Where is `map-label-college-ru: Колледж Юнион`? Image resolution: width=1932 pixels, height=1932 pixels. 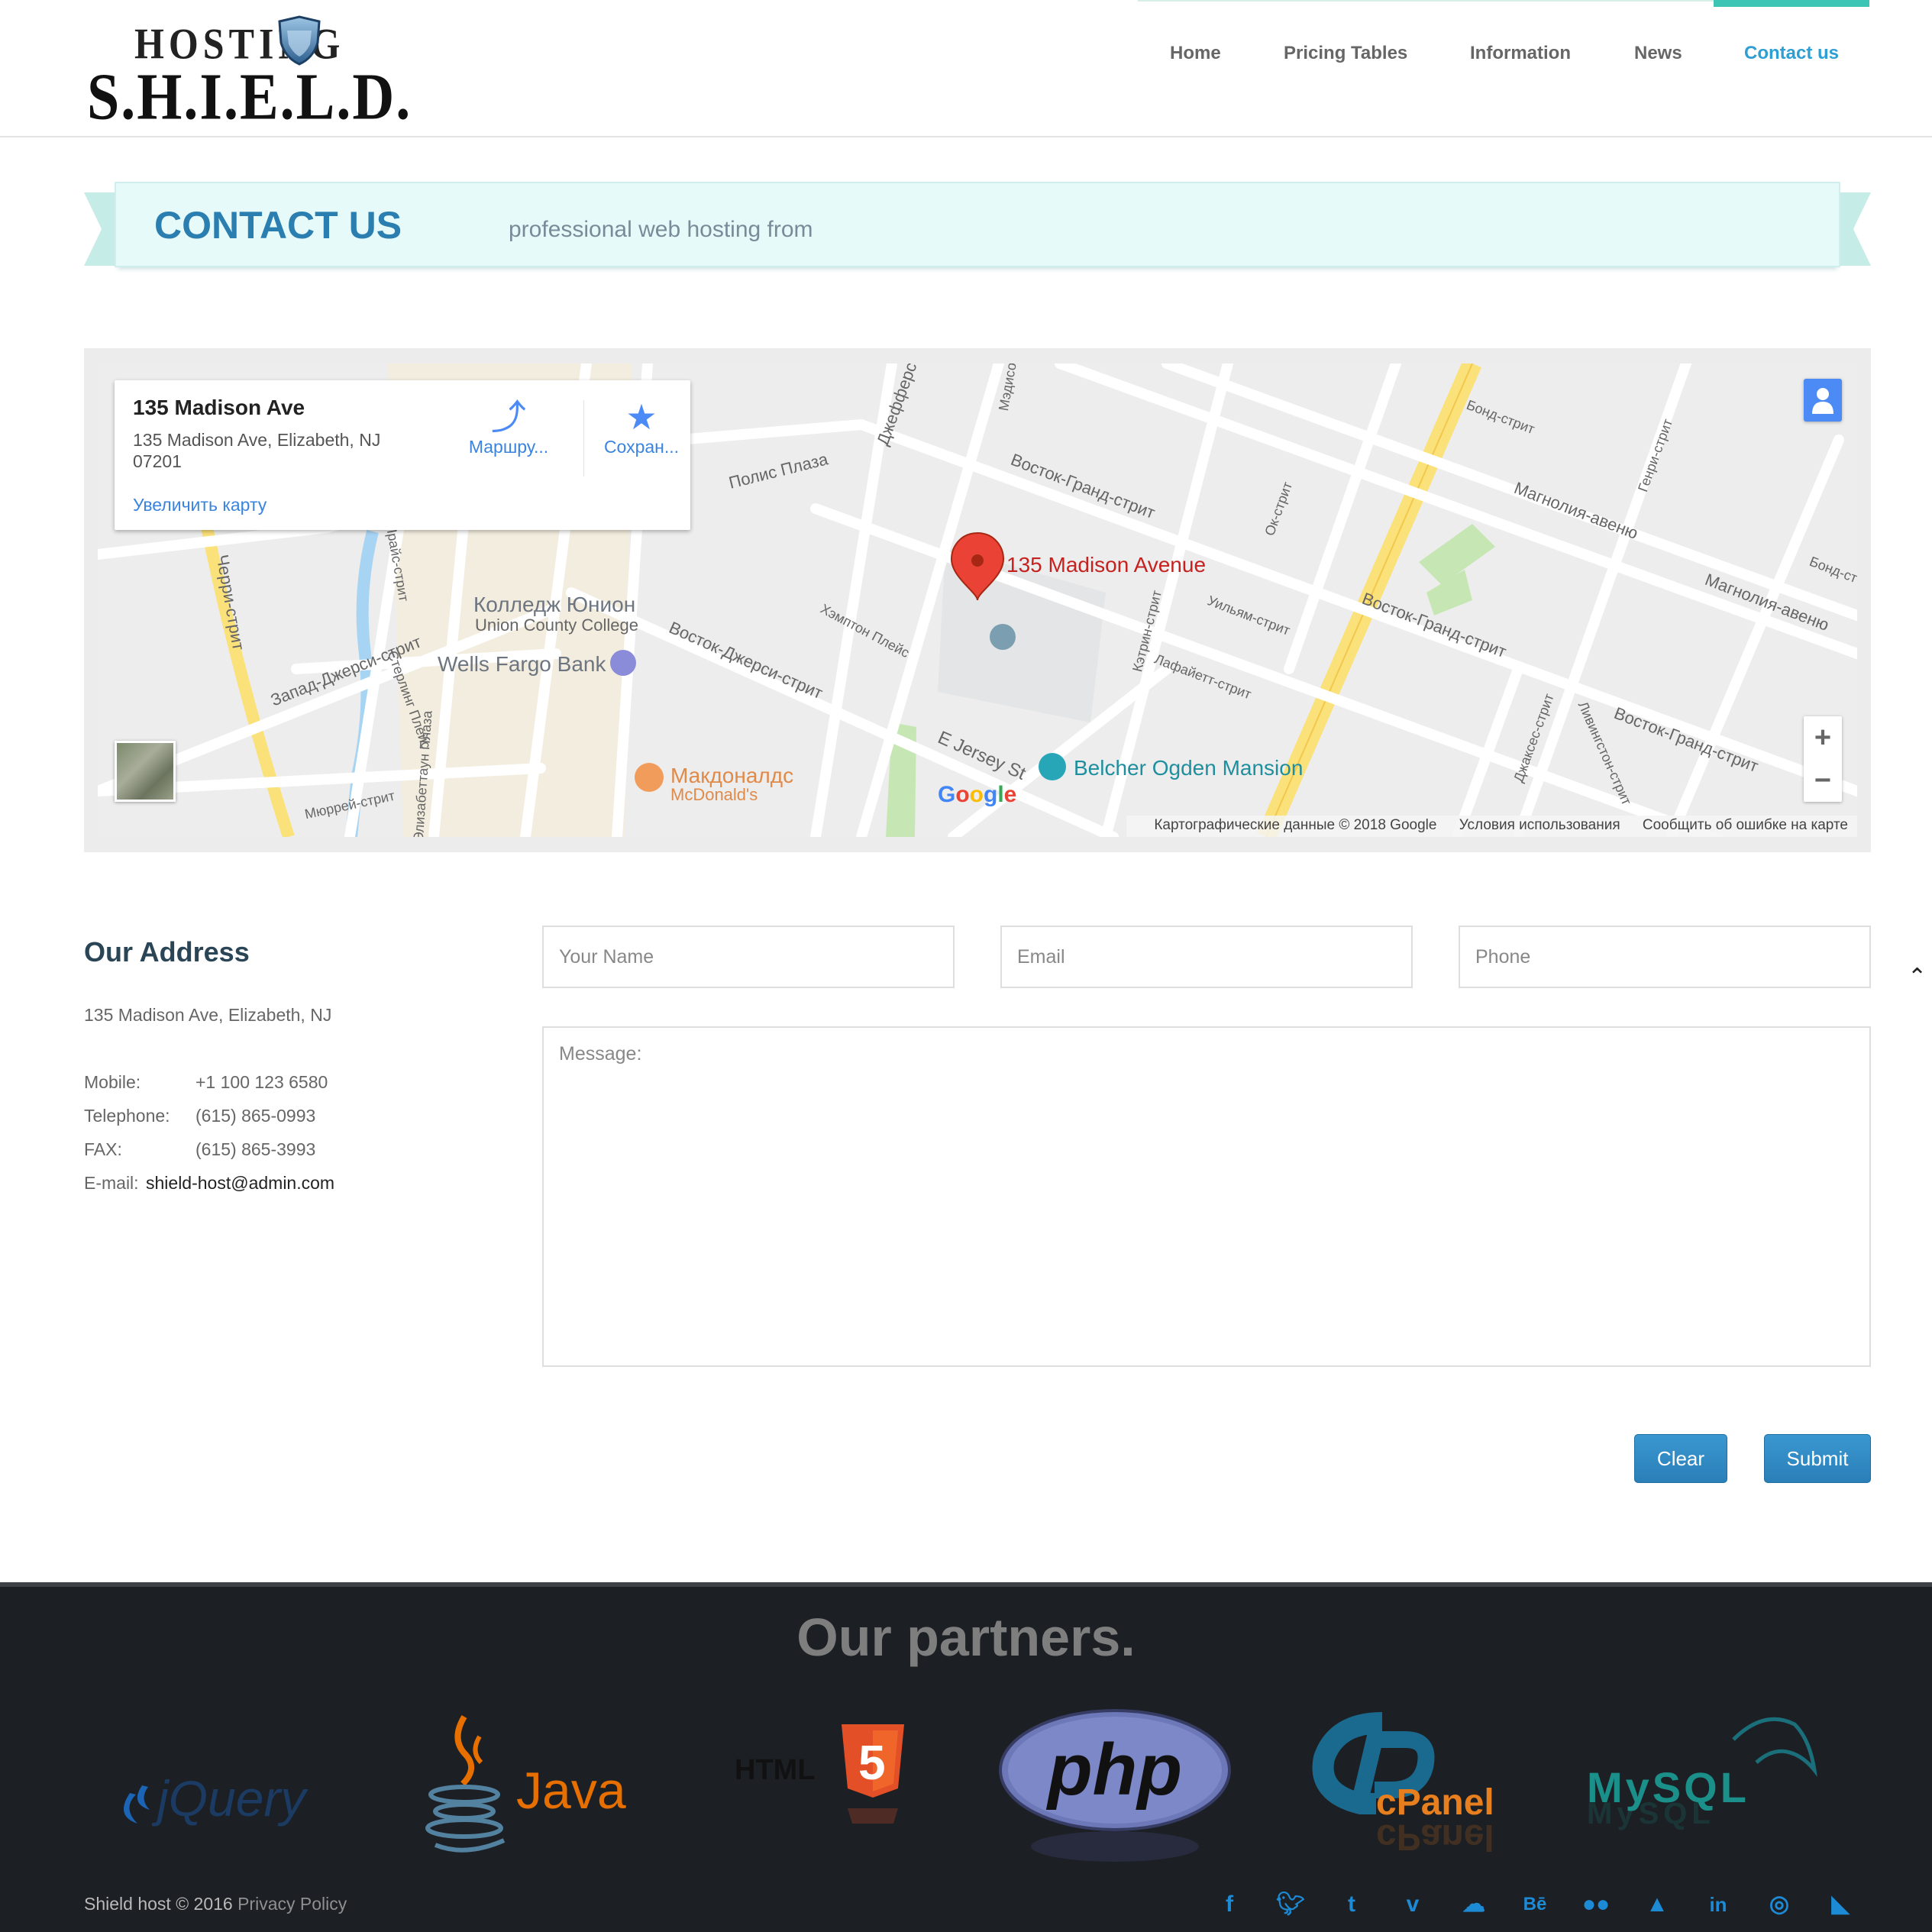
map-label-college-ru: Колледж Юнион is located at coordinates (554, 604).